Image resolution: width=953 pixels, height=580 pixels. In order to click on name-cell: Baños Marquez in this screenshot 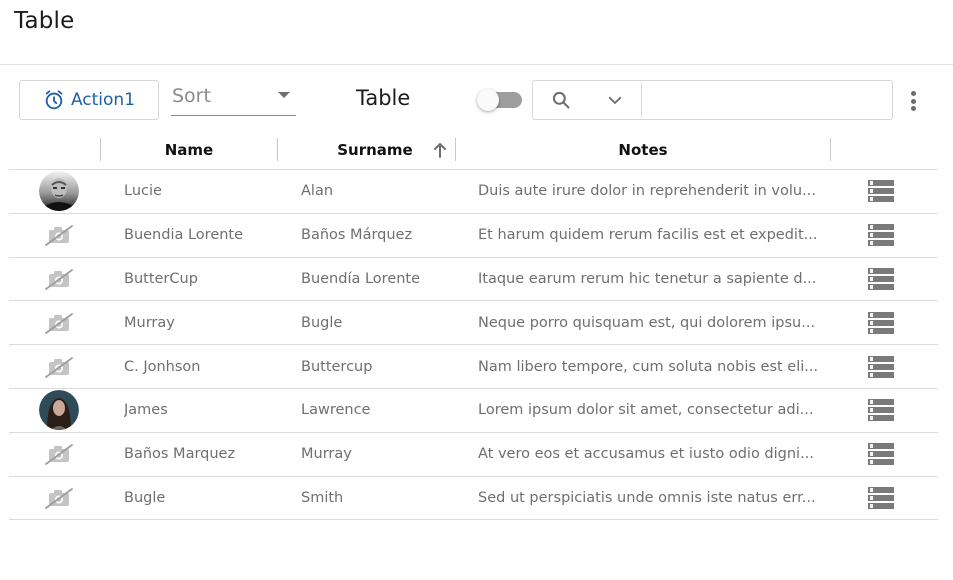, I will do `click(180, 454)`.